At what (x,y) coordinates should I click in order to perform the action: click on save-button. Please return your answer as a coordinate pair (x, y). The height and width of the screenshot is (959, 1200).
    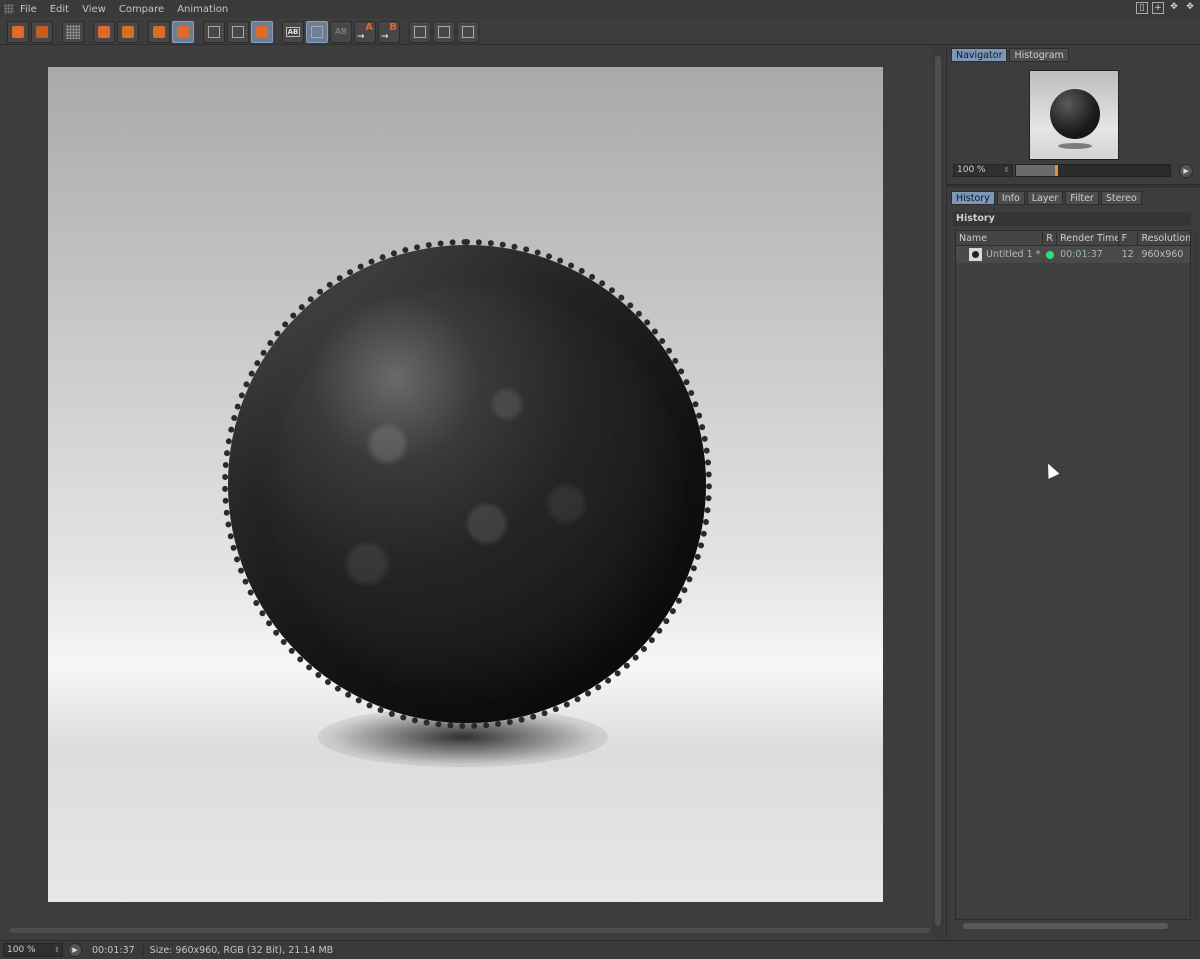
    Looking at the image, I should click on (42, 31).